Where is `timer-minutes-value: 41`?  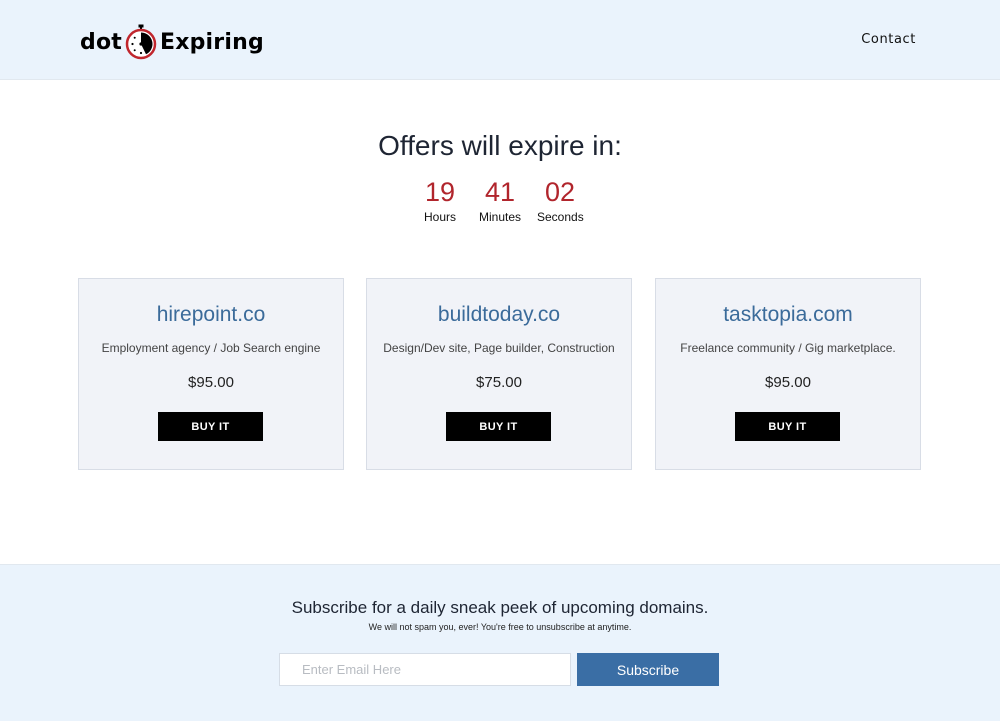 timer-minutes-value: 41 is located at coordinates (500, 192).